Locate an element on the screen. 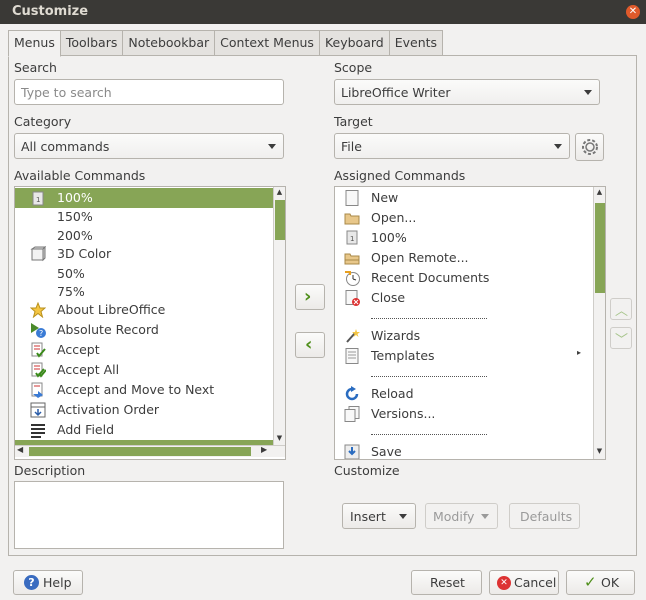 Image resolution: width=646 pixels, height=600 pixels. close-document-icon is located at coordinates (352, 298).